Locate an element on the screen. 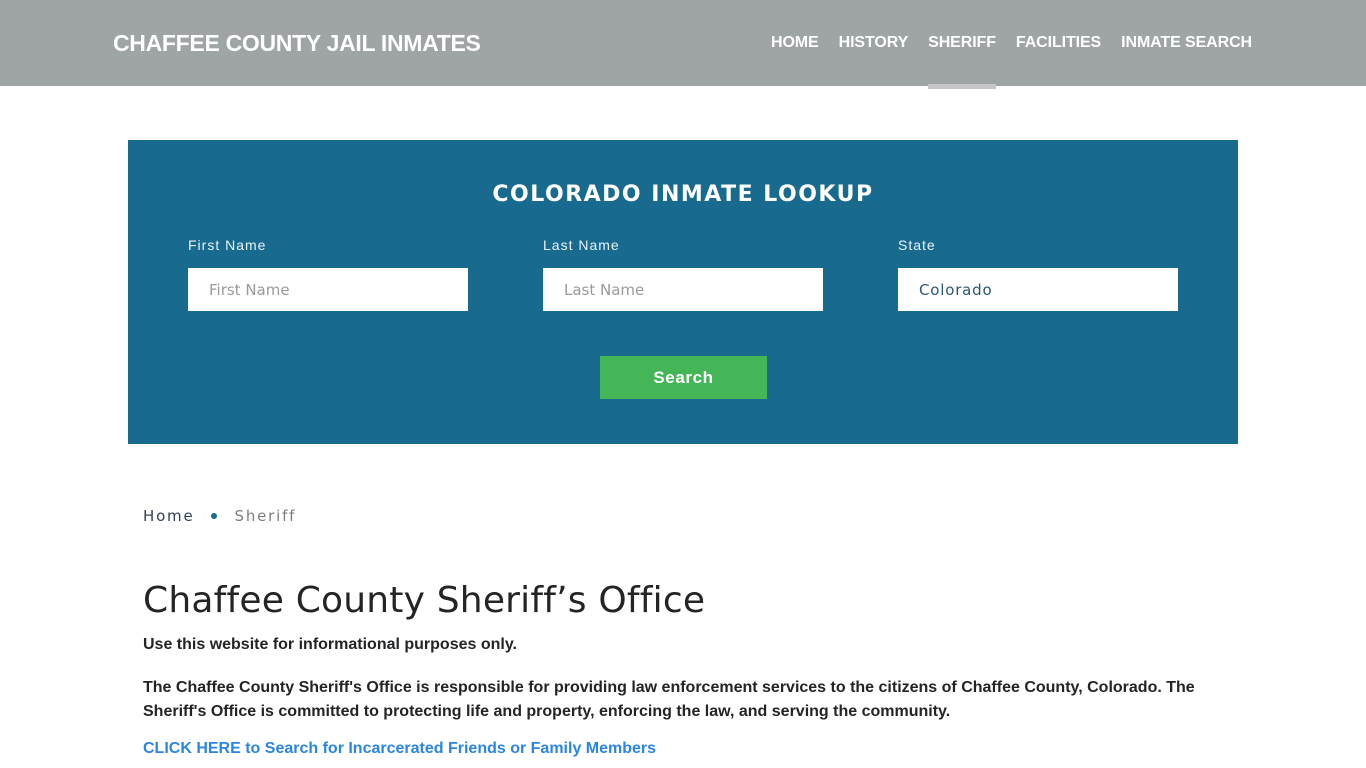  nav-item-home: HOME is located at coordinates (795, 43).